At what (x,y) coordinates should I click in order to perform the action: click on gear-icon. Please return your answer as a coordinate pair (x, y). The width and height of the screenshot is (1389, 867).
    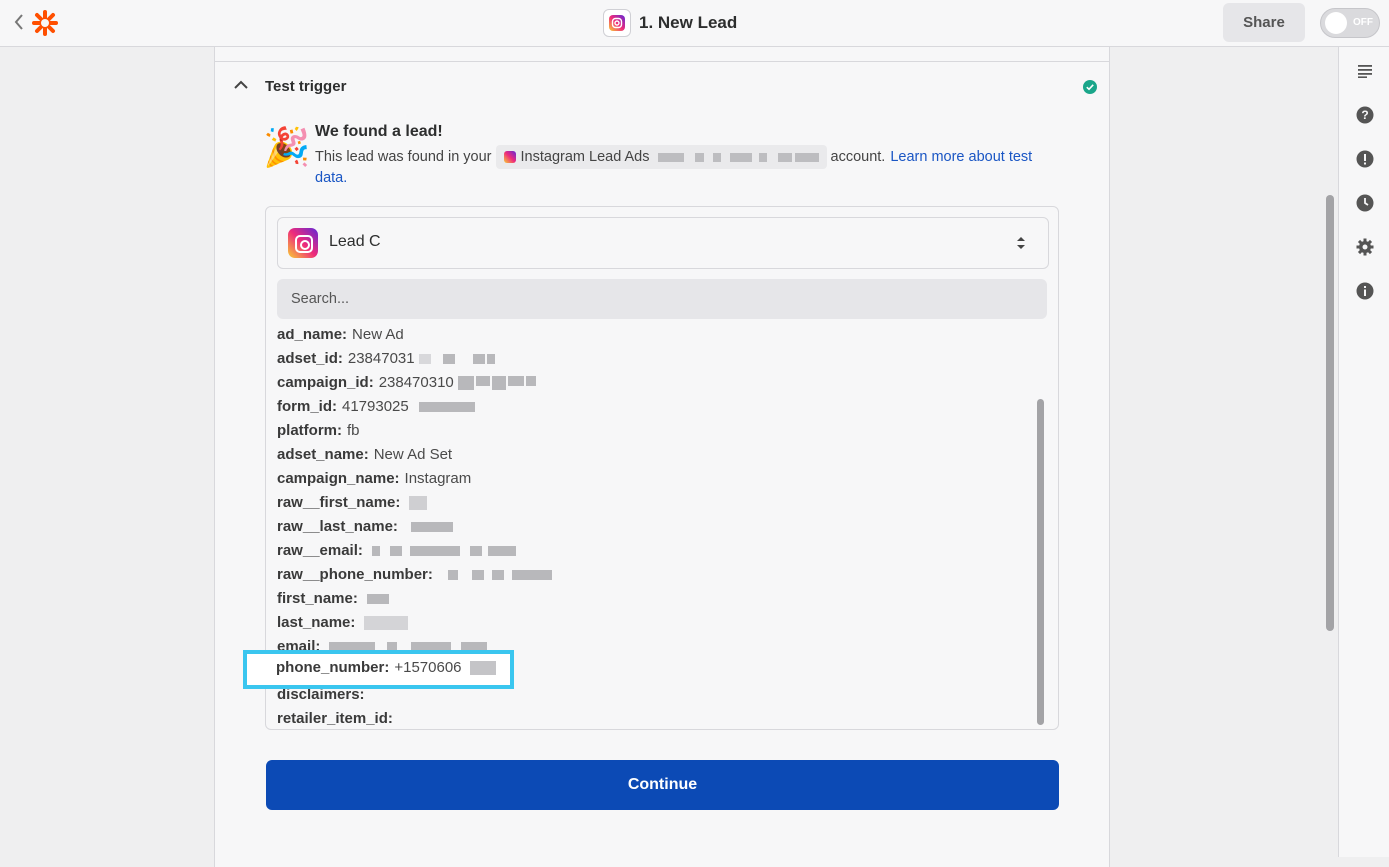
    Looking at the image, I should click on (1365, 247).